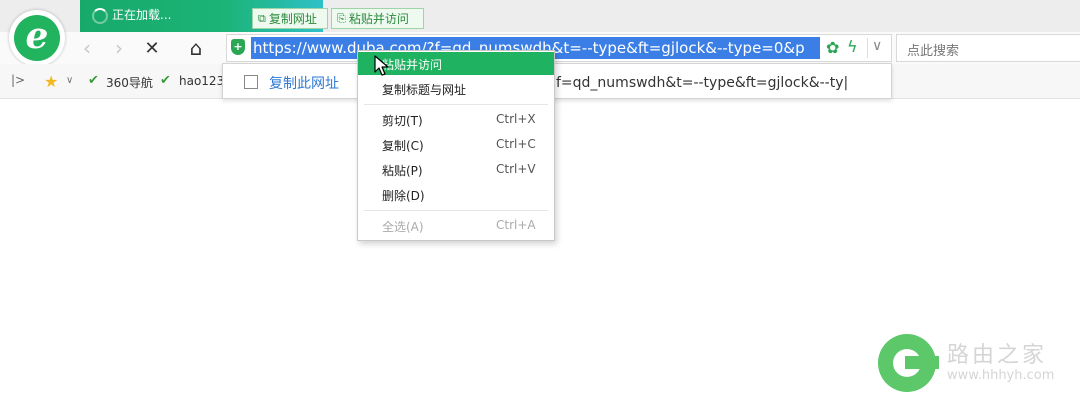  What do you see at coordinates (456, 144) in the screenshot?
I see `menu-item-copy: 复制(C) Ctrl+C` at bounding box center [456, 144].